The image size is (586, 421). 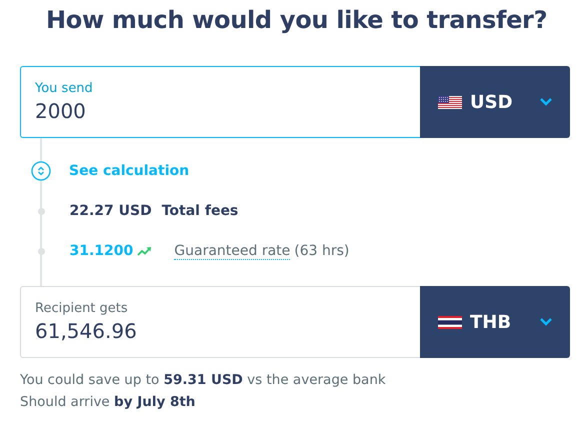 What do you see at coordinates (111, 211) in the screenshot?
I see `fee-amount: 22.27 USD` at bounding box center [111, 211].